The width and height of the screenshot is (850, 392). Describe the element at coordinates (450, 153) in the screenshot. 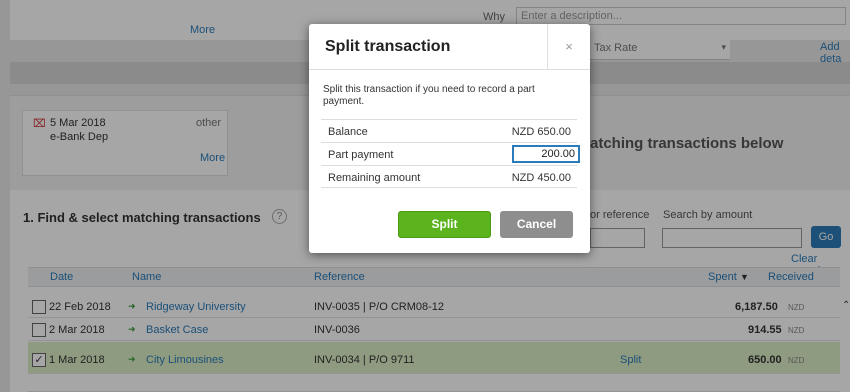

I see `part-payment-row: Part payment` at that location.